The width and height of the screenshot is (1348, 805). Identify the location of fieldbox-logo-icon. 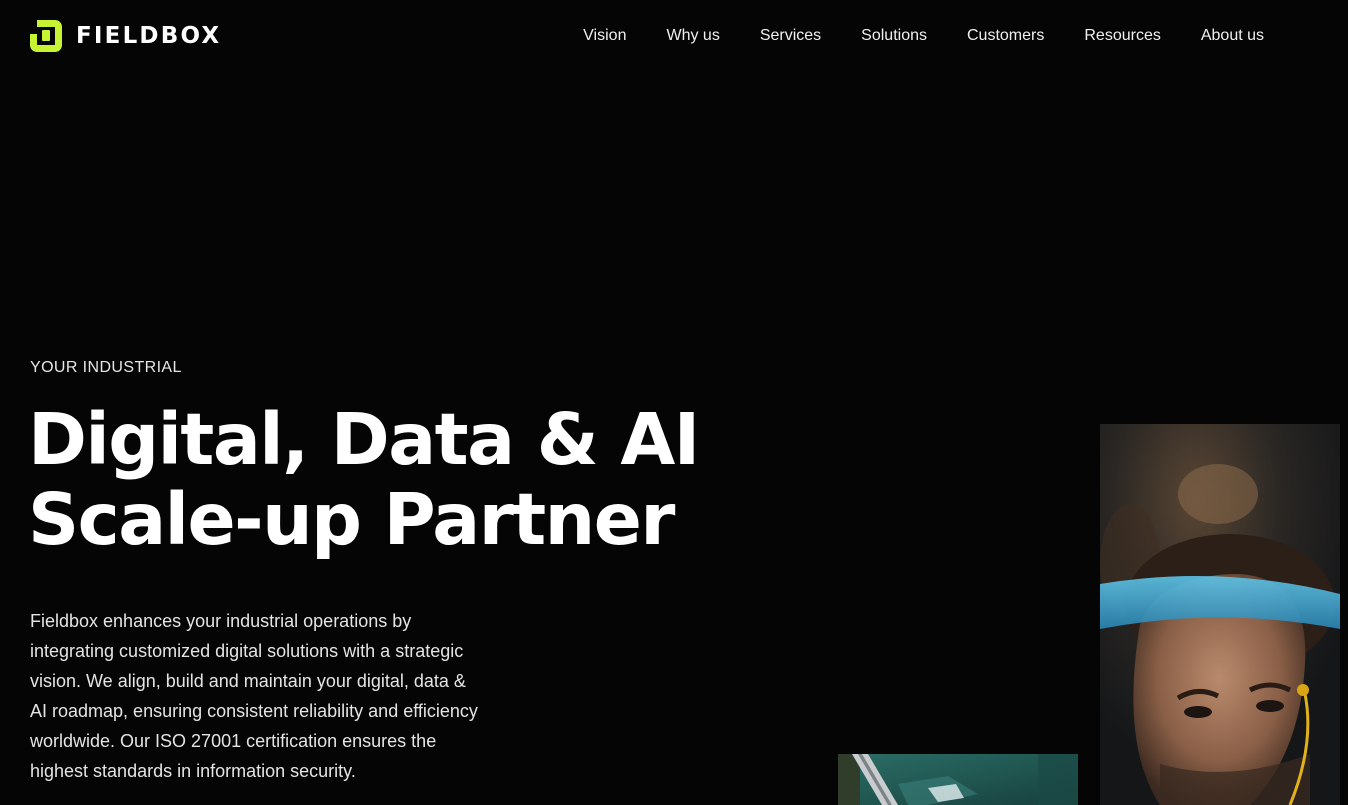
(46, 36).